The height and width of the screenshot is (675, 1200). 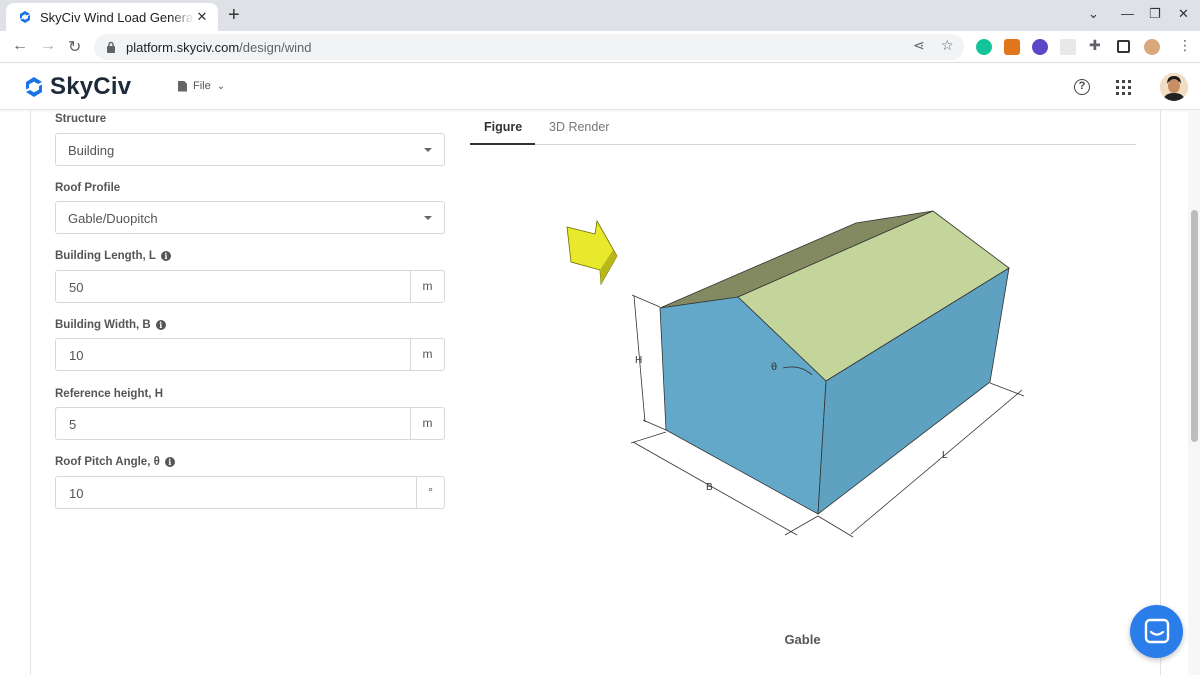 I want to click on chat-launcher-button, so click(x=1156, y=631).